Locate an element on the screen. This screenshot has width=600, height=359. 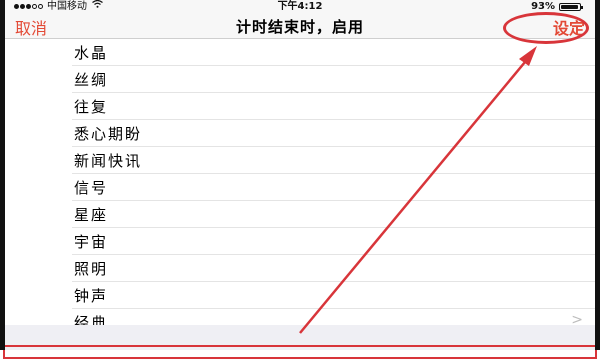
list-item-label: 丝绸 is located at coordinates (91, 80).